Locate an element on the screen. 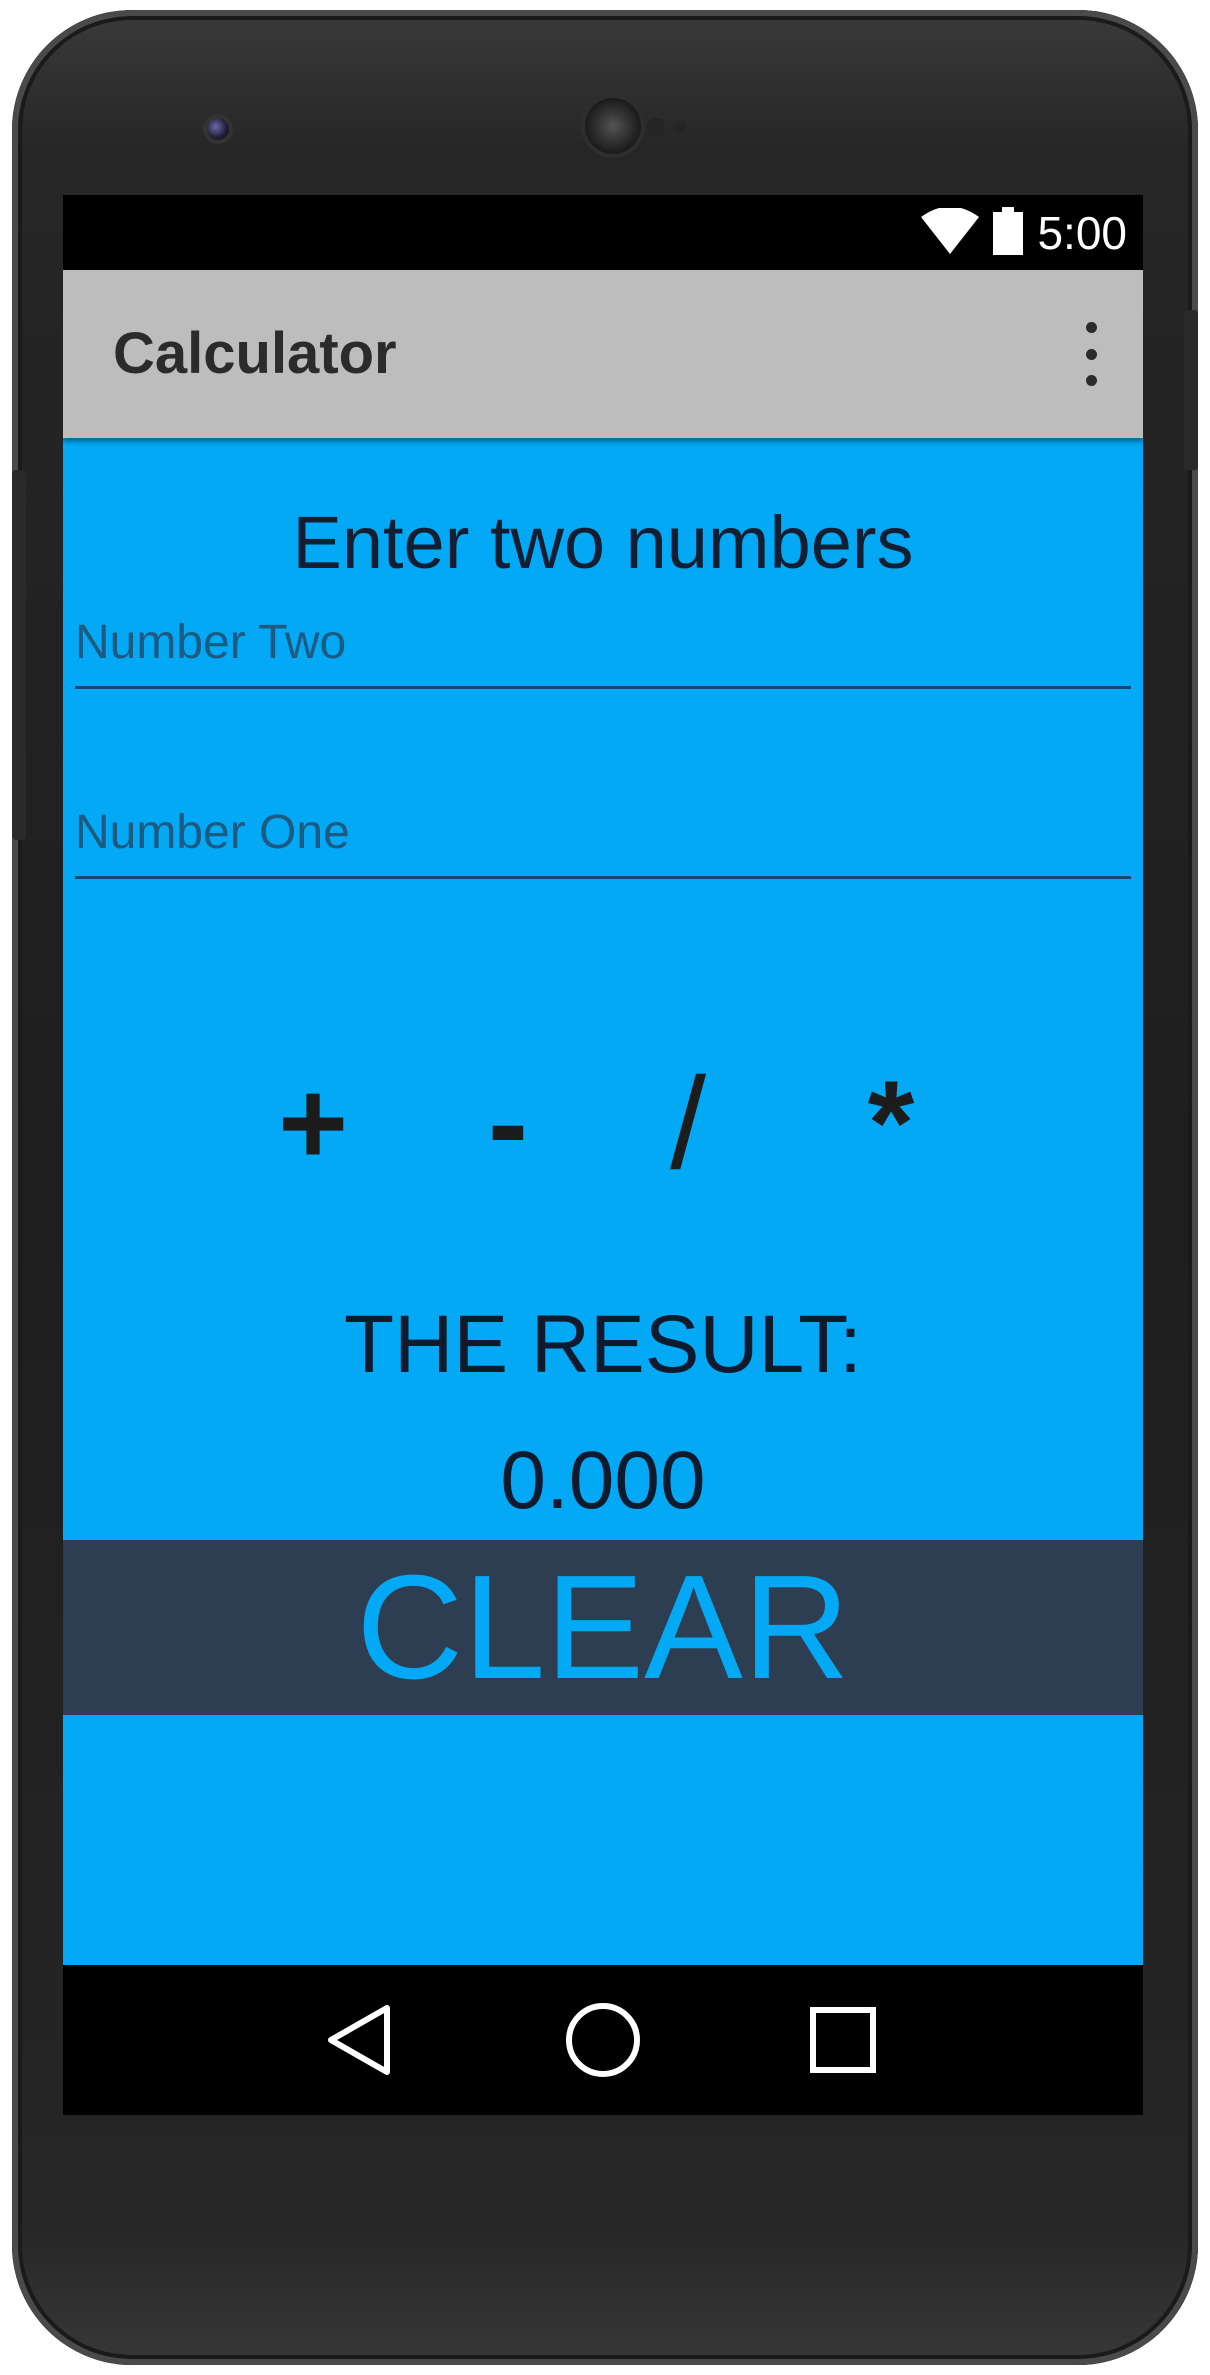 The width and height of the screenshot is (1210, 2375). overflow-menu-icon is located at coordinates (1091, 354).